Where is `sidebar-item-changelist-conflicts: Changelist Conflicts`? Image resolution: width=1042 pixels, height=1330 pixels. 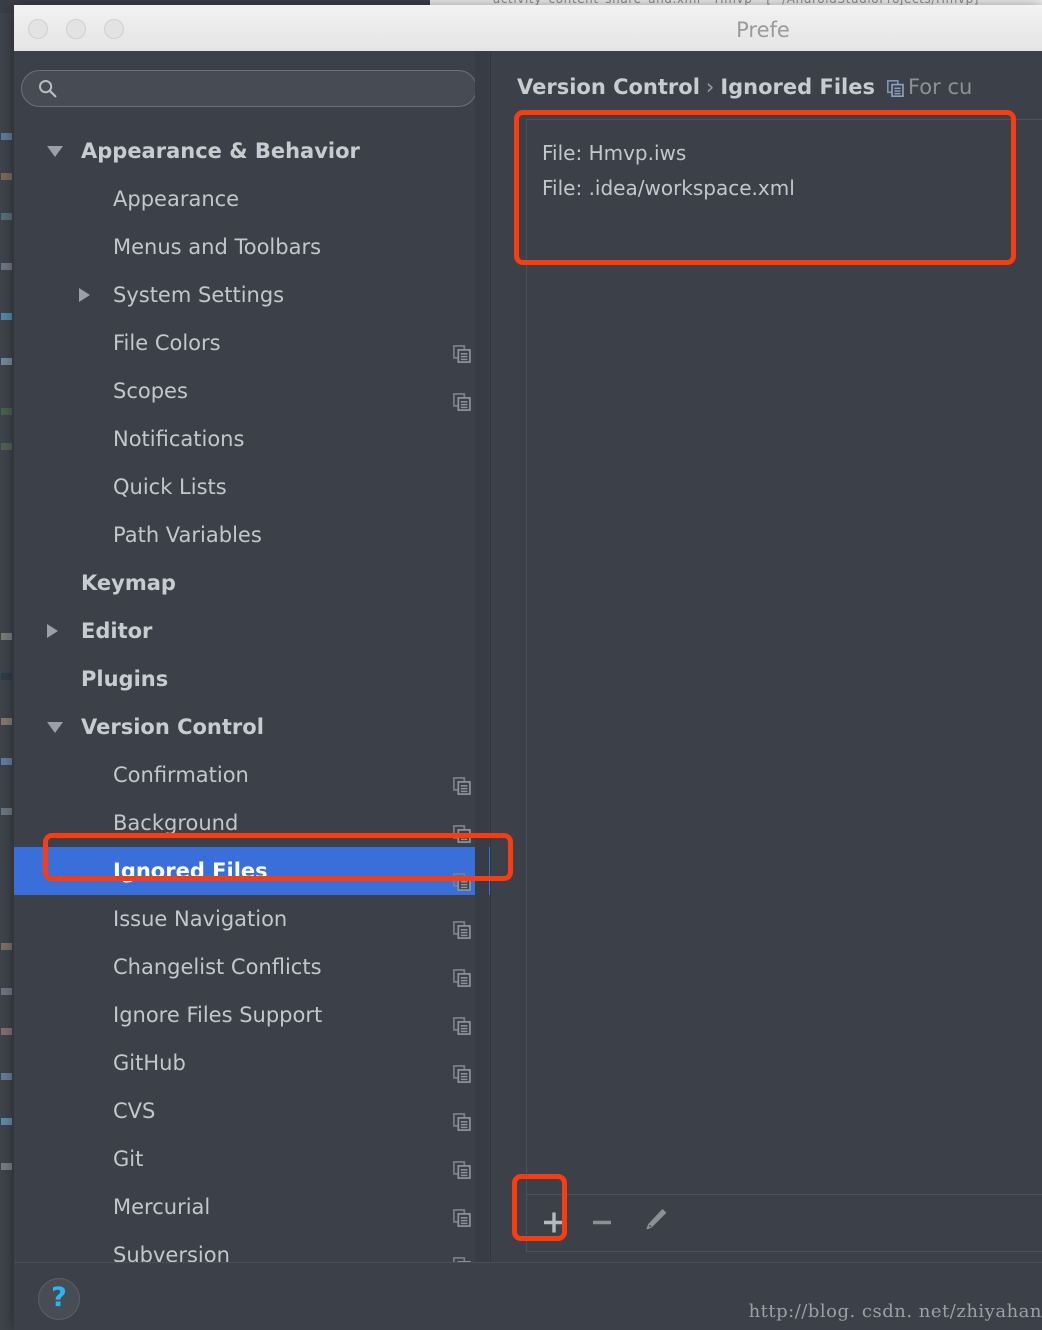 sidebar-item-changelist-conflicts: Changelist Conflicts is located at coordinates (252, 967).